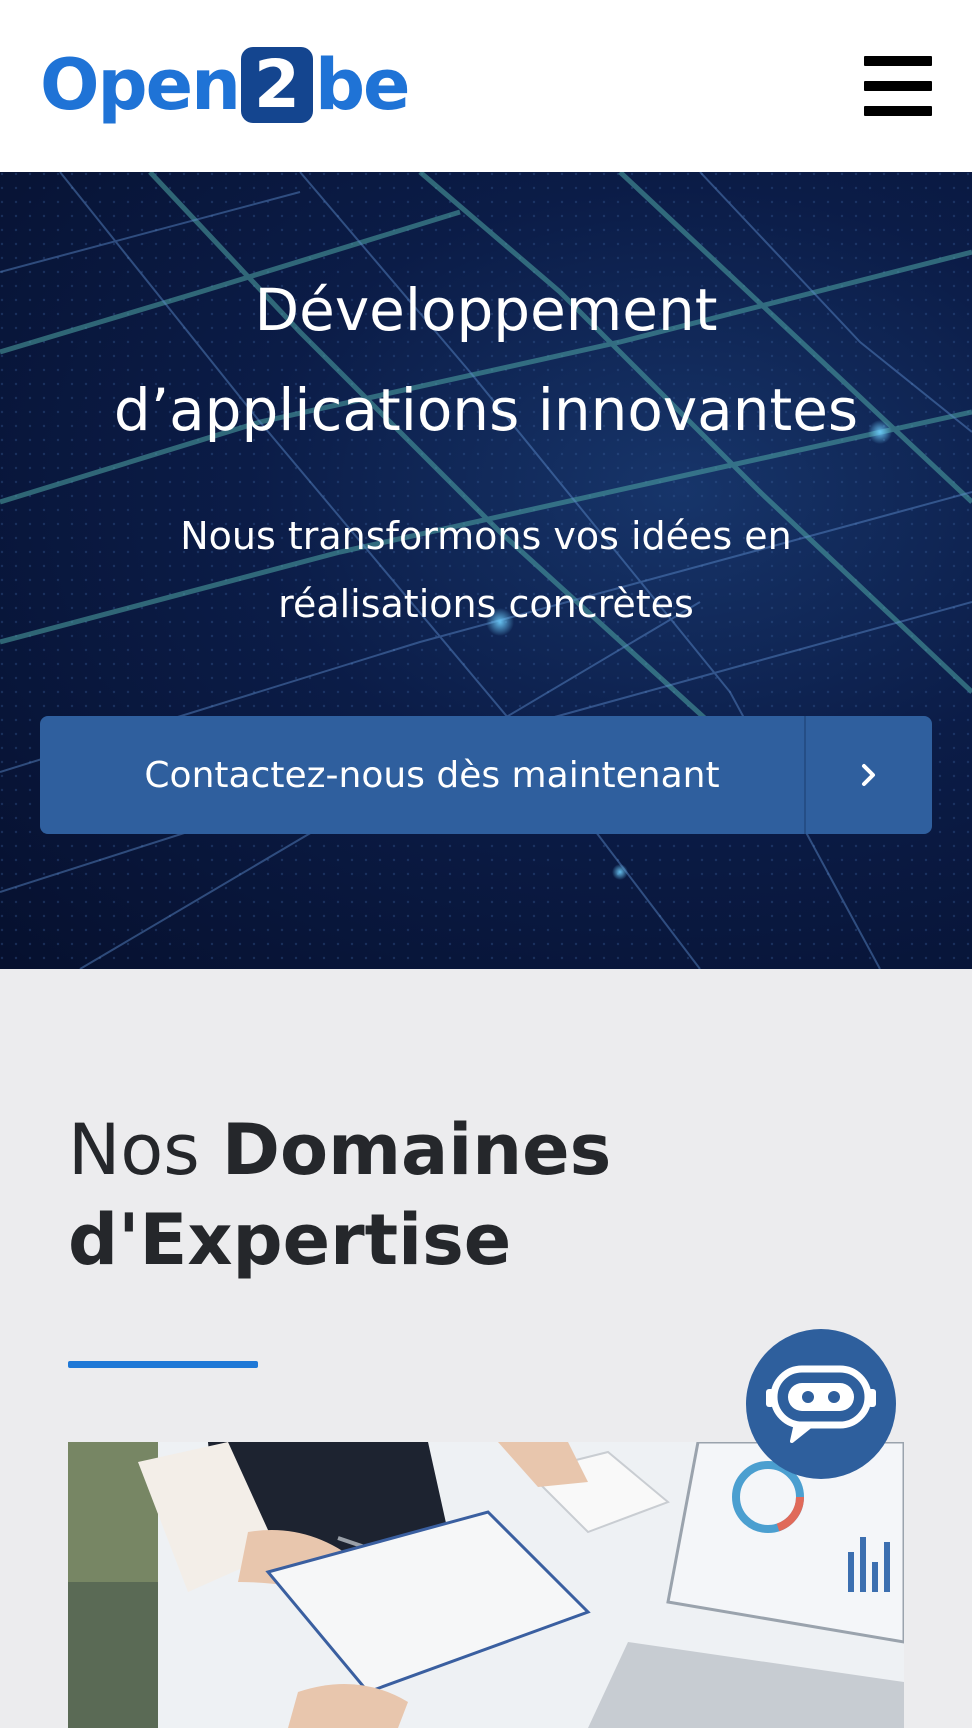 The image size is (972, 1728). I want to click on logo-badge-2: 2, so click(276, 85).